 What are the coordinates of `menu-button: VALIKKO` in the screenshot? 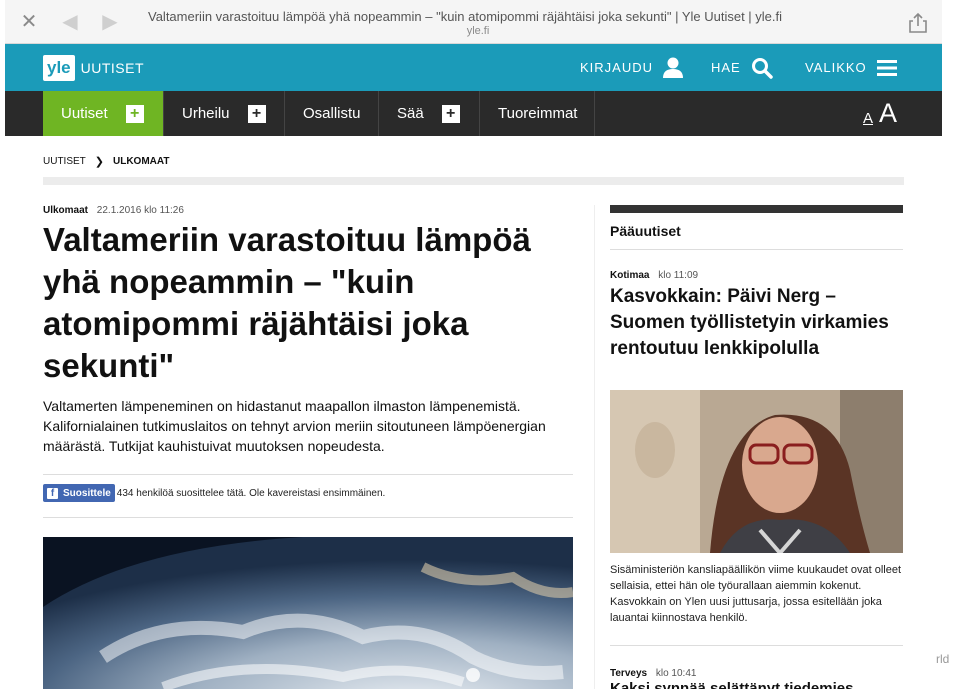 It's located at (851, 67).